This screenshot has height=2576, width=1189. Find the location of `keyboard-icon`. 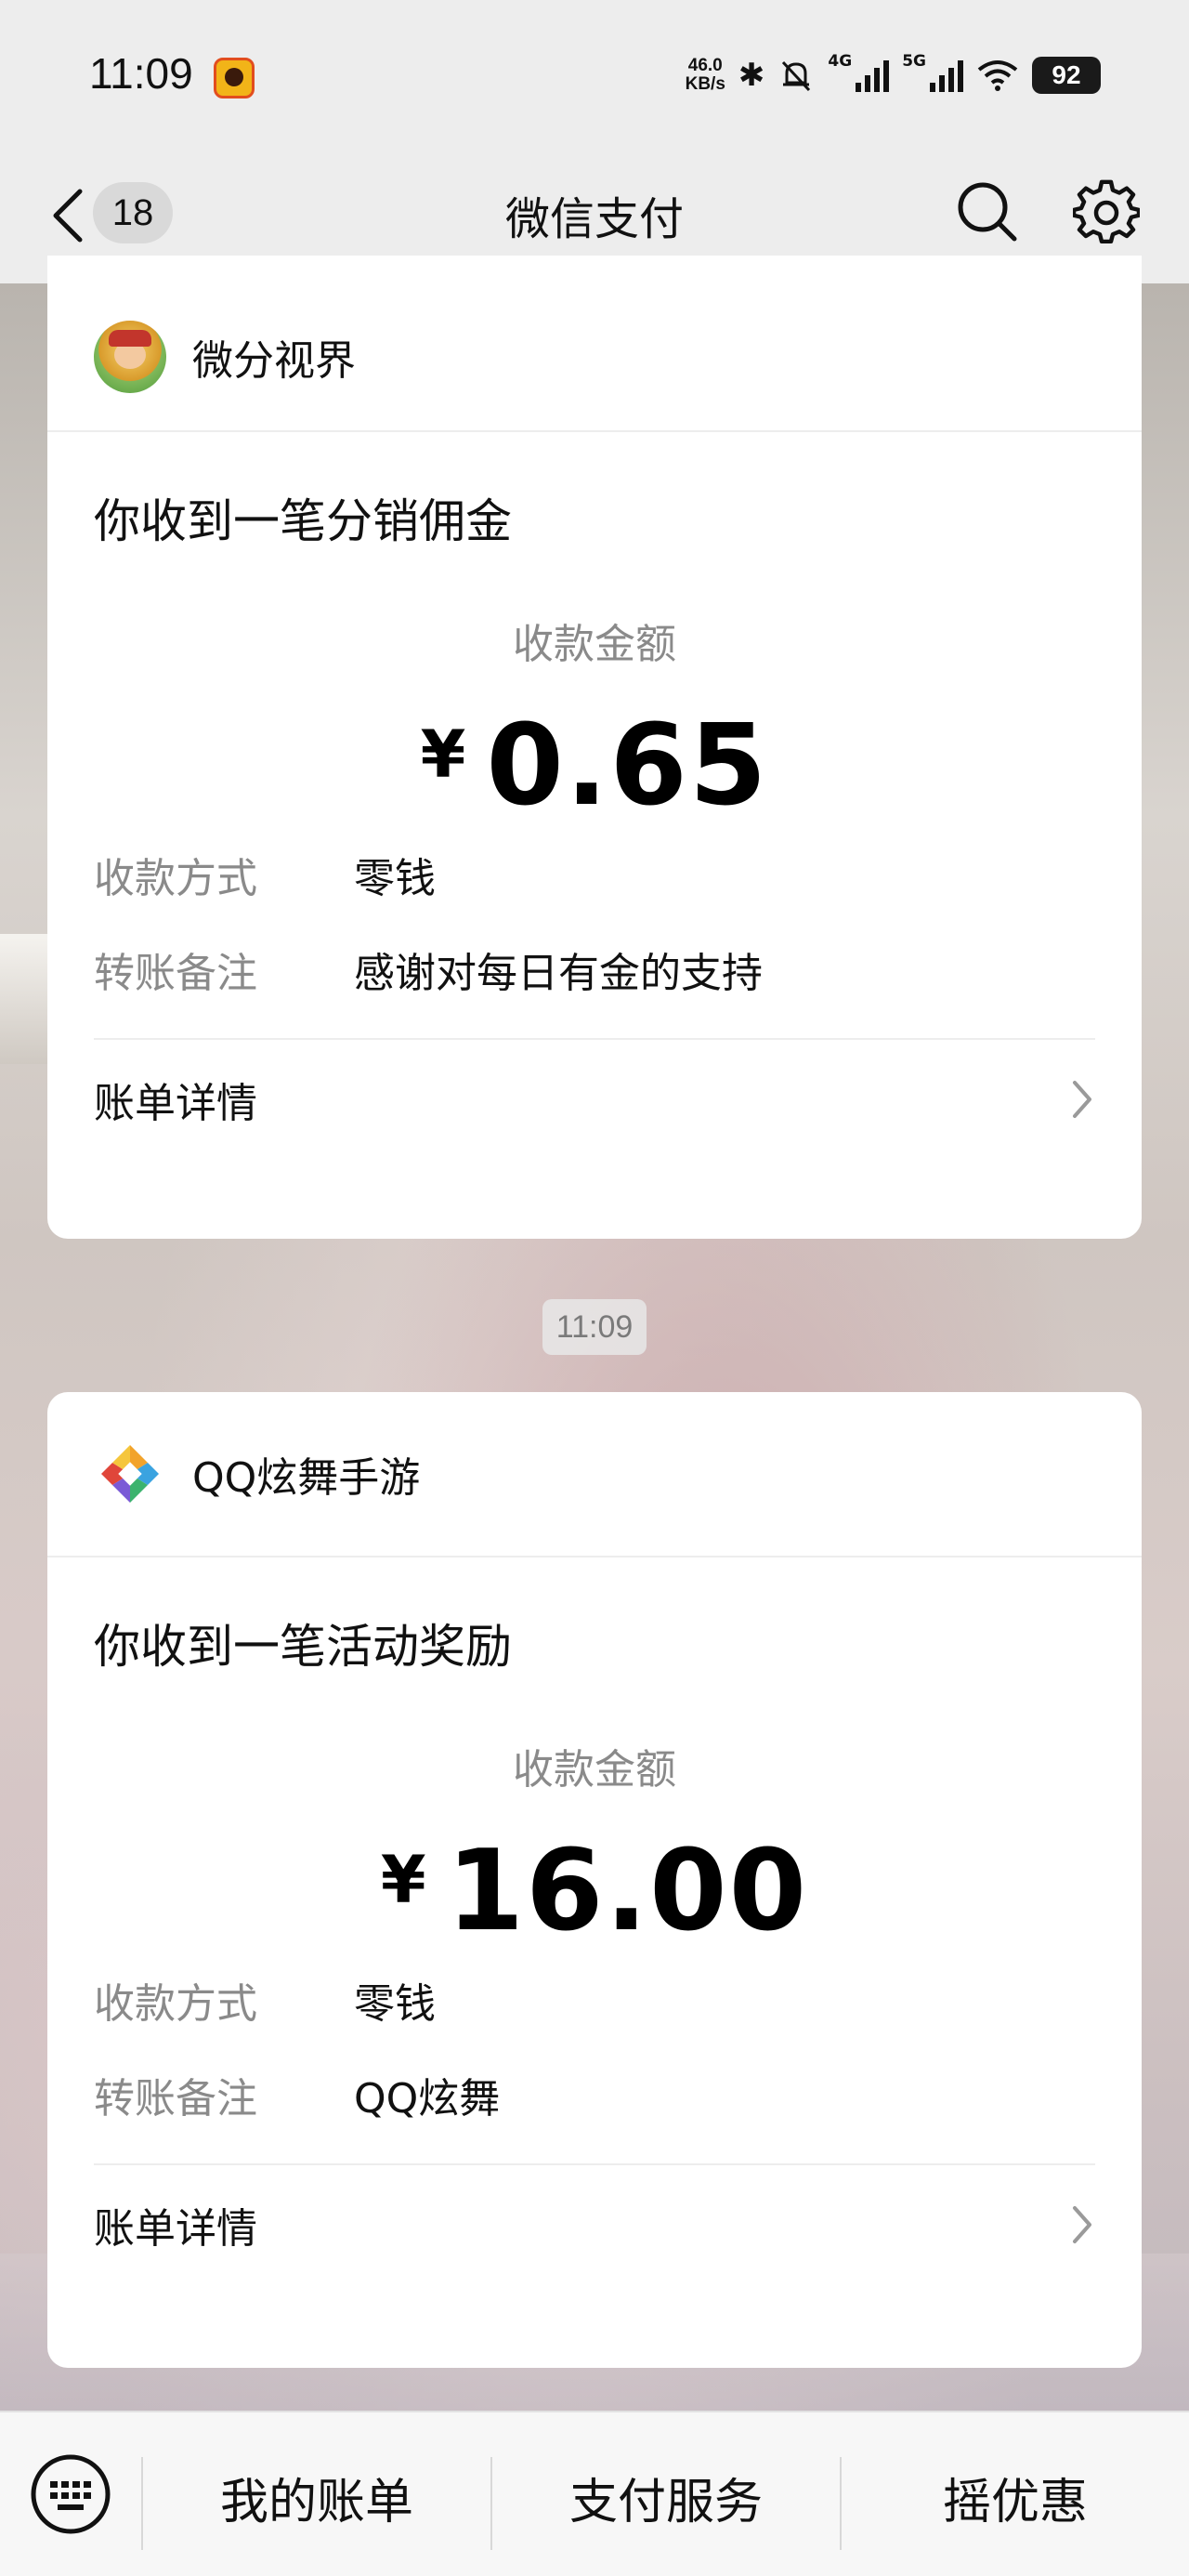

keyboard-icon is located at coordinates (71, 2494).